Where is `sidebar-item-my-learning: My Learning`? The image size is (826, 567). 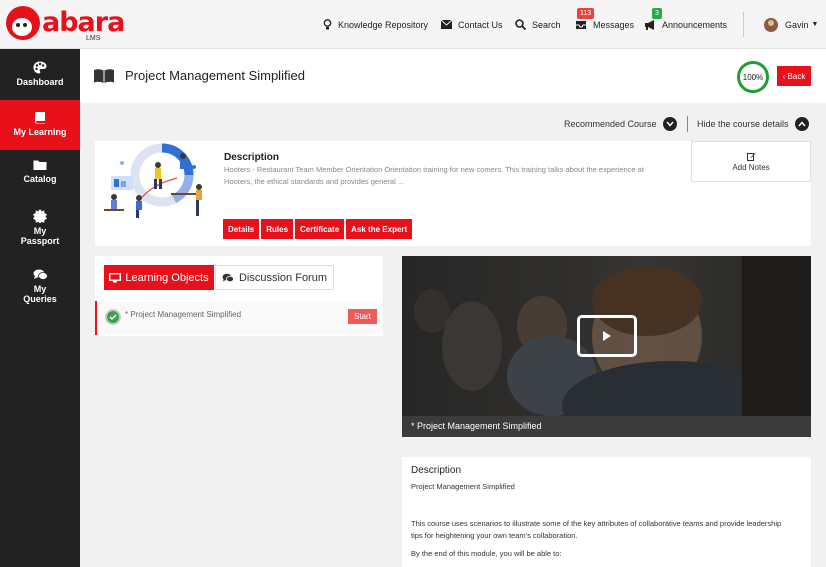
sidebar-item-my-learning: My Learning is located at coordinates (40, 125).